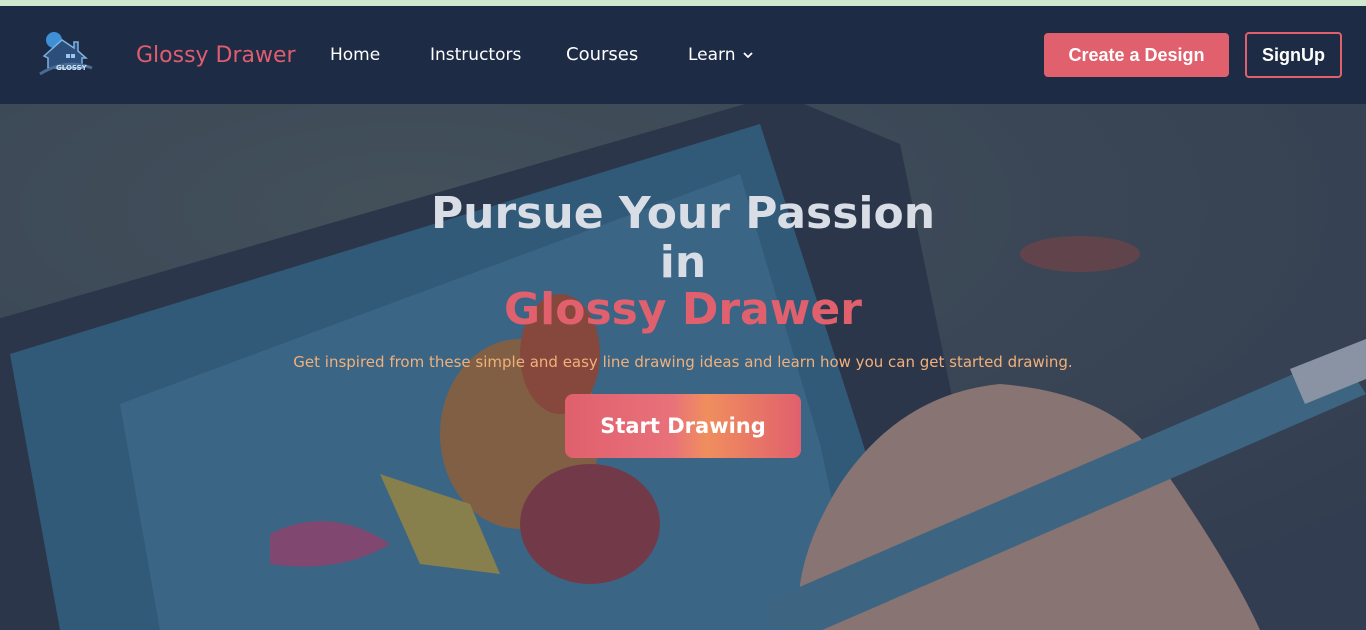 The height and width of the screenshot is (630, 1366). What do you see at coordinates (475, 55) in the screenshot?
I see `nav-instructors-link: Instructors` at bounding box center [475, 55].